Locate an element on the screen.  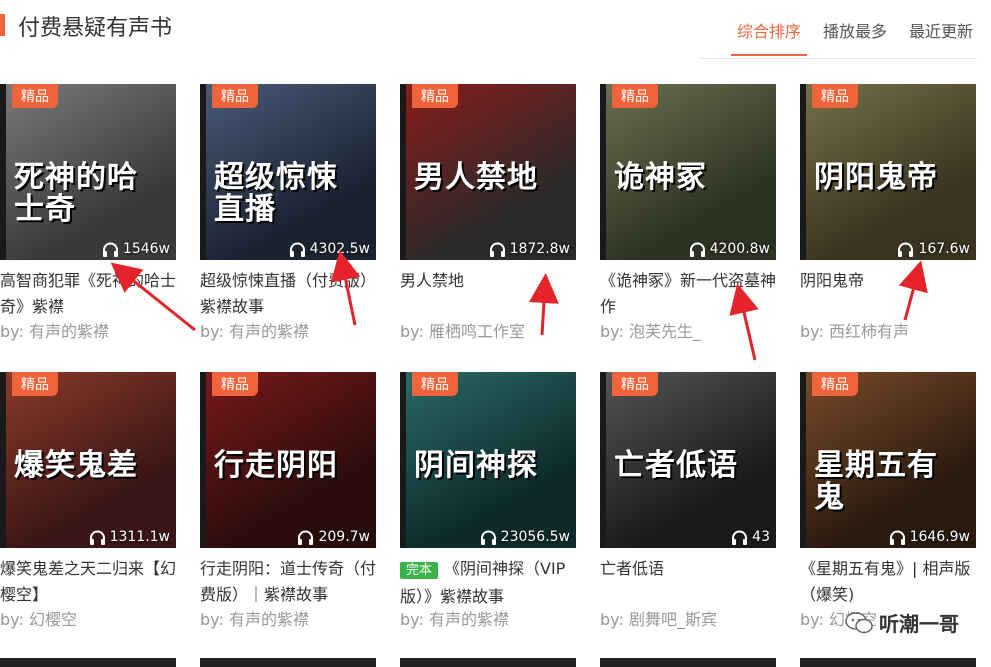
annotation-arrows is located at coordinates (519, 305).